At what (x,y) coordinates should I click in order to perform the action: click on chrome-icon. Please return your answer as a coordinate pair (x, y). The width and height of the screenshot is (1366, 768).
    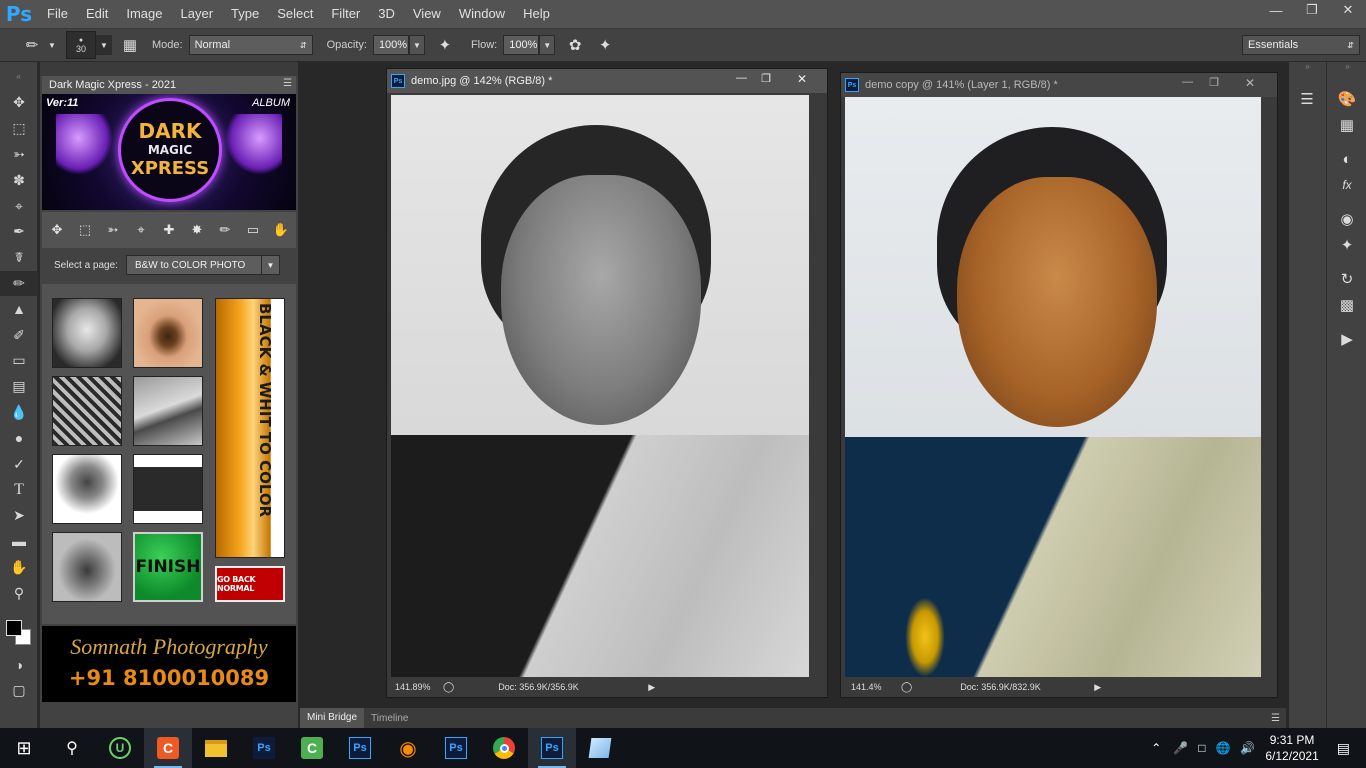
    Looking at the image, I should click on (504, 748).